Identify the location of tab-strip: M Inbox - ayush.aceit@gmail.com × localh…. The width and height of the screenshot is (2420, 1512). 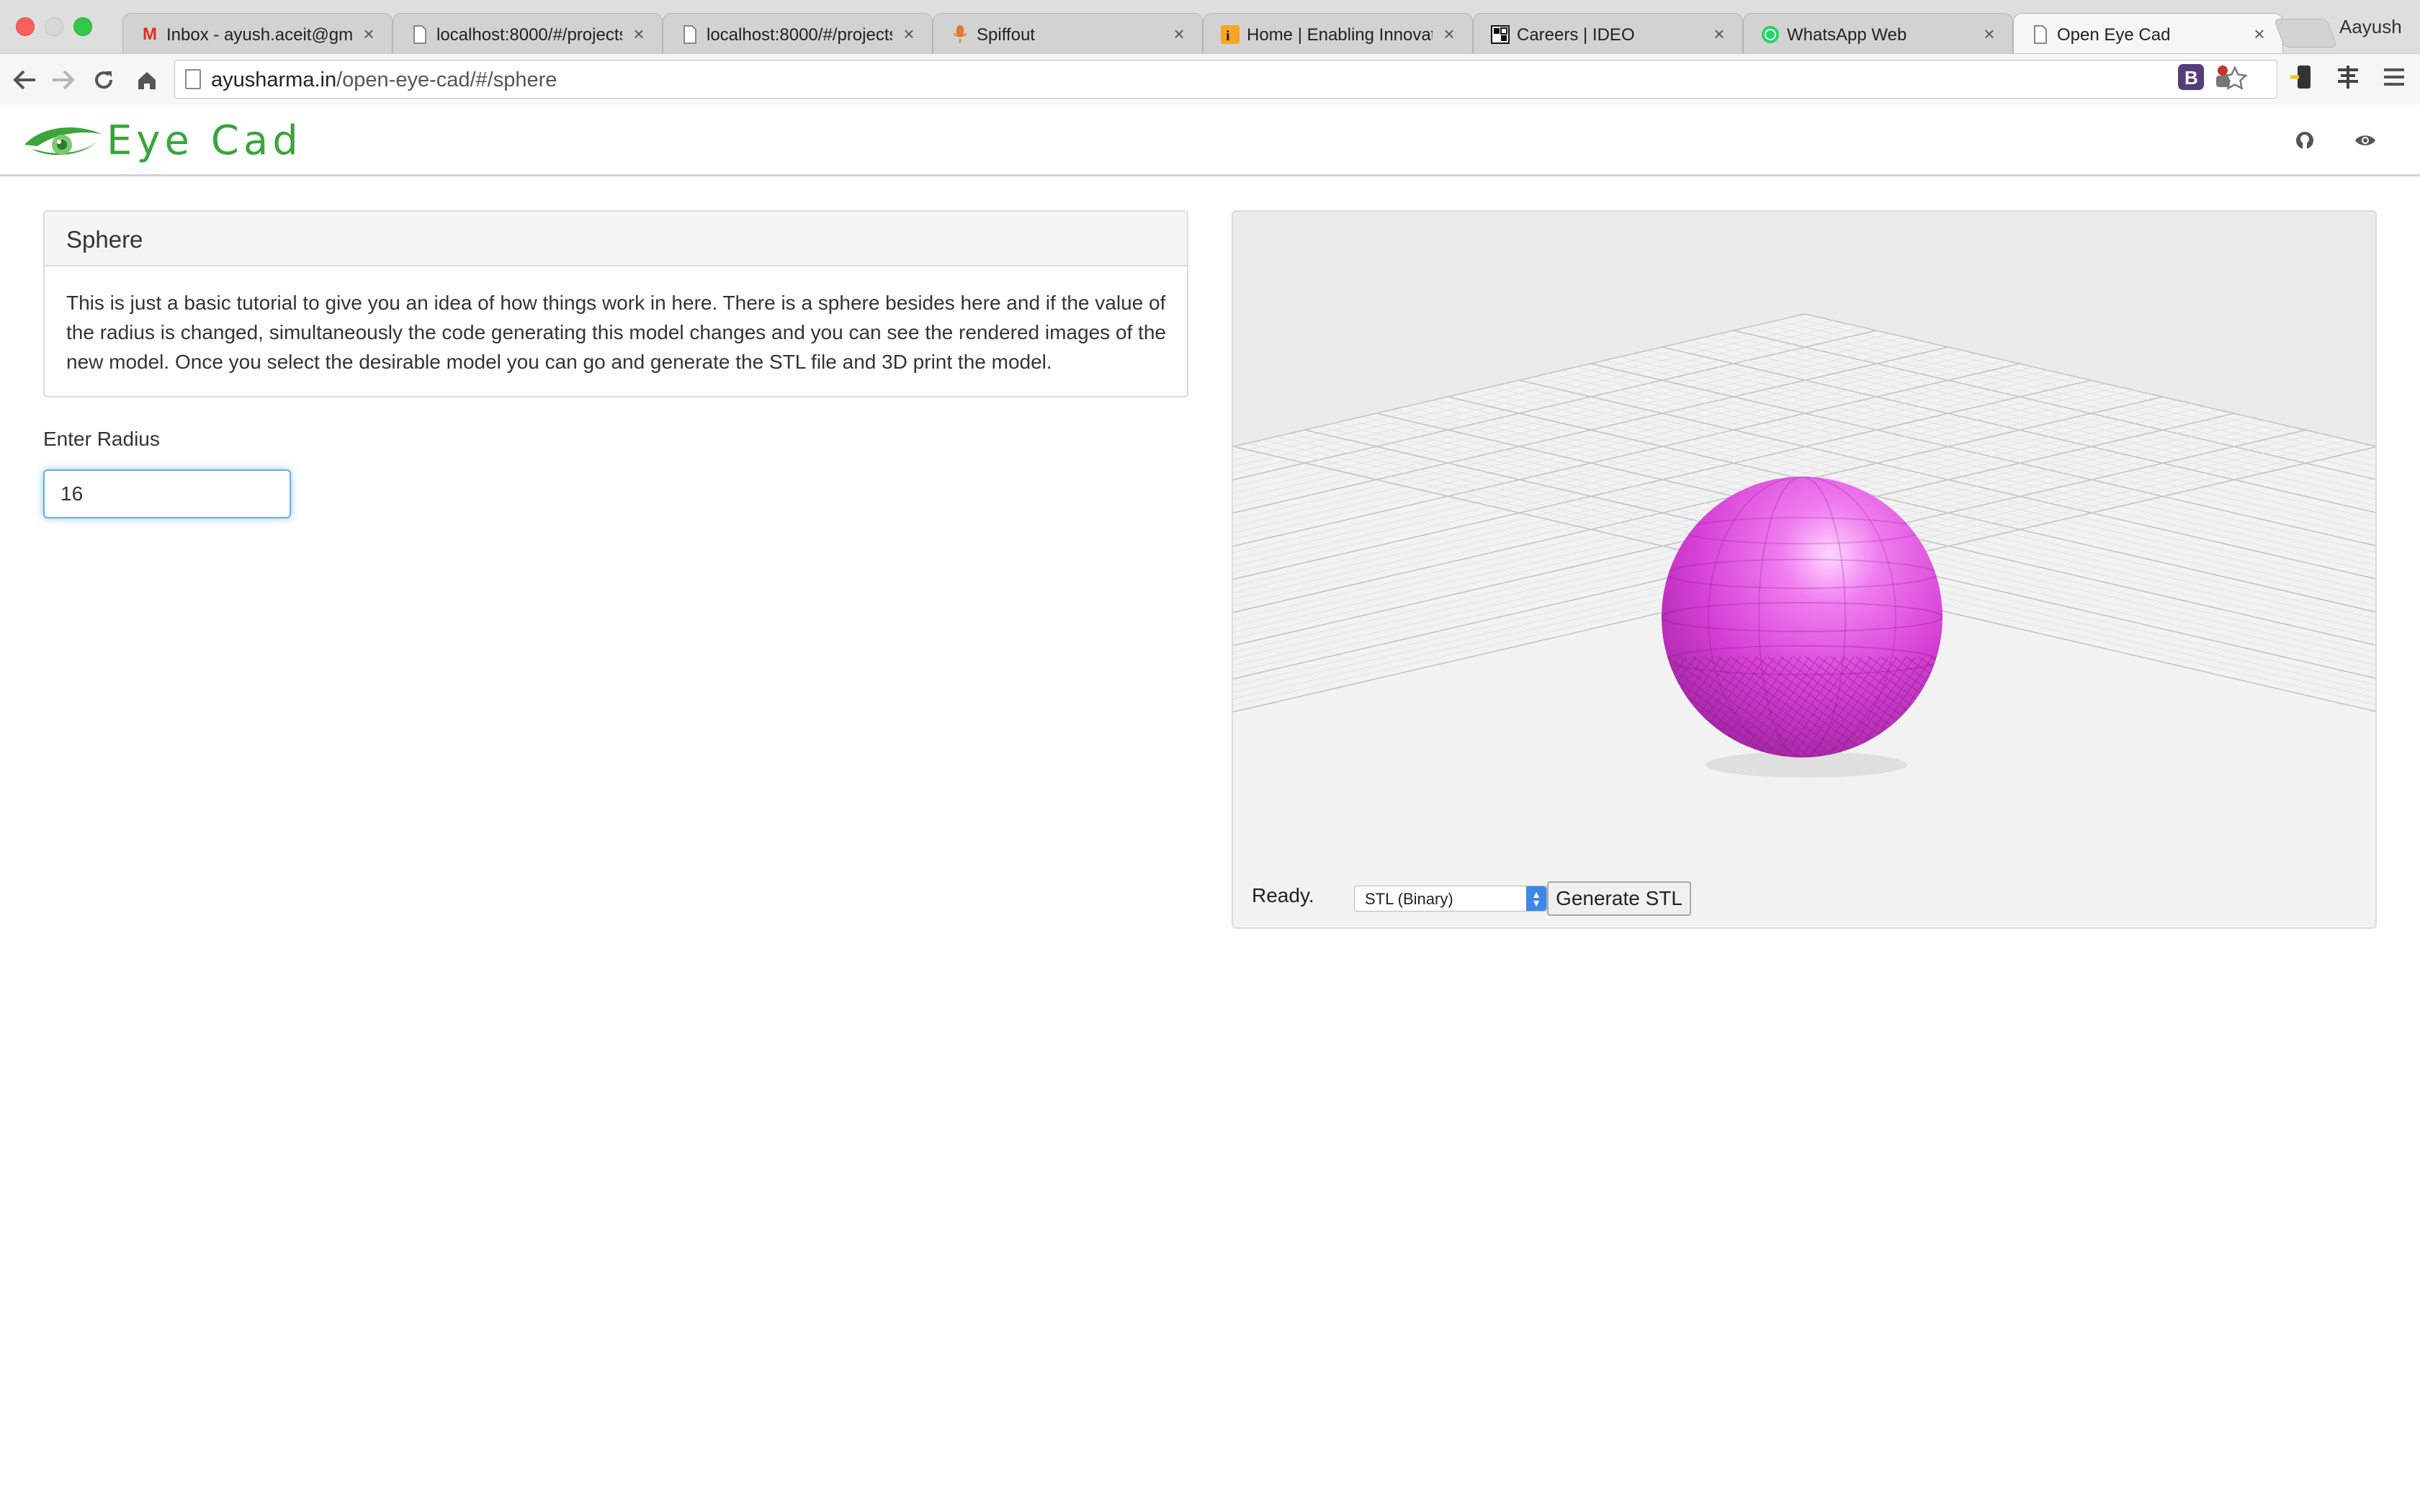
(1210, 27).